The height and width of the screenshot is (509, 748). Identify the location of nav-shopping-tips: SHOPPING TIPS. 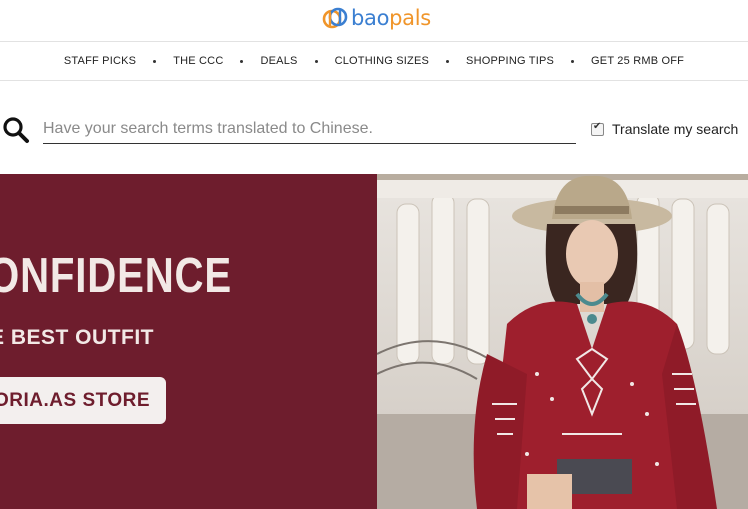
(510, 61).